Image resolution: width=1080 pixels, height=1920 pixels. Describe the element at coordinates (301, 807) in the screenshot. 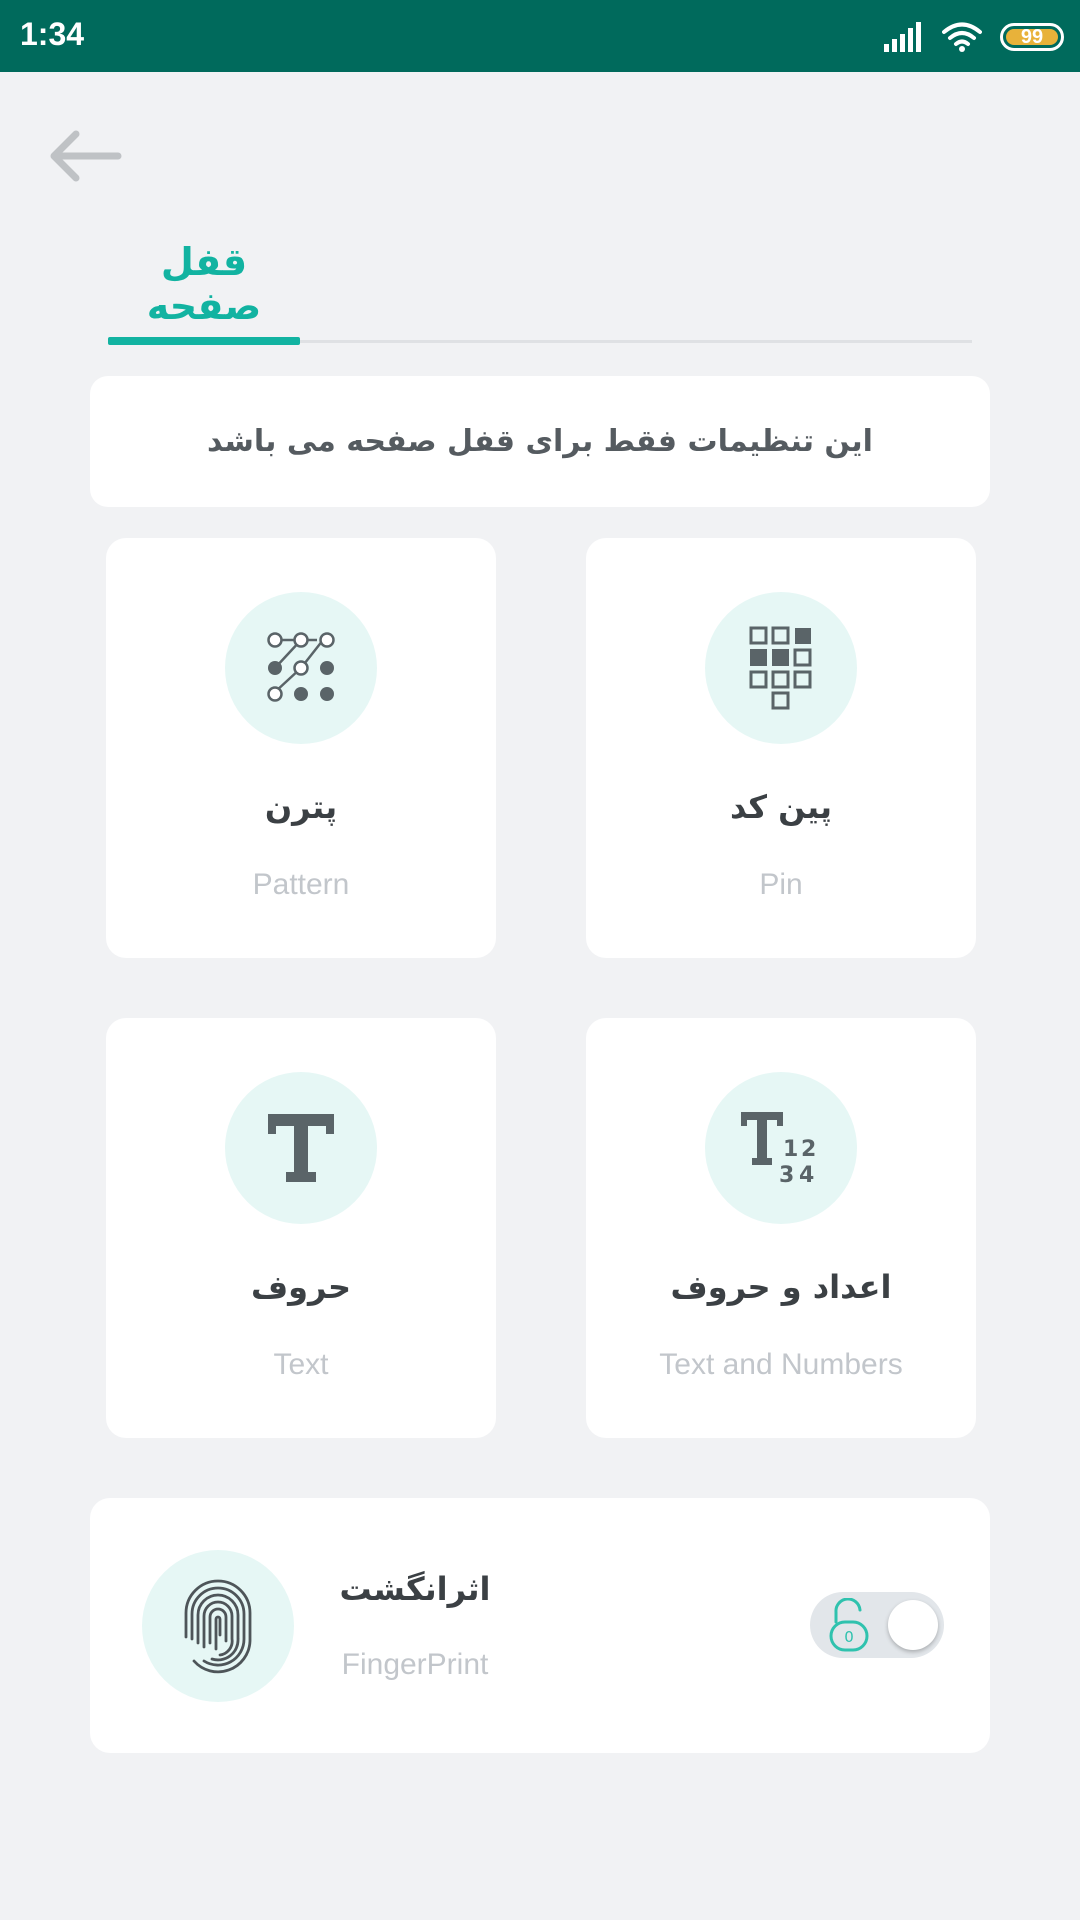

I see `option-title: پترن` at that location.